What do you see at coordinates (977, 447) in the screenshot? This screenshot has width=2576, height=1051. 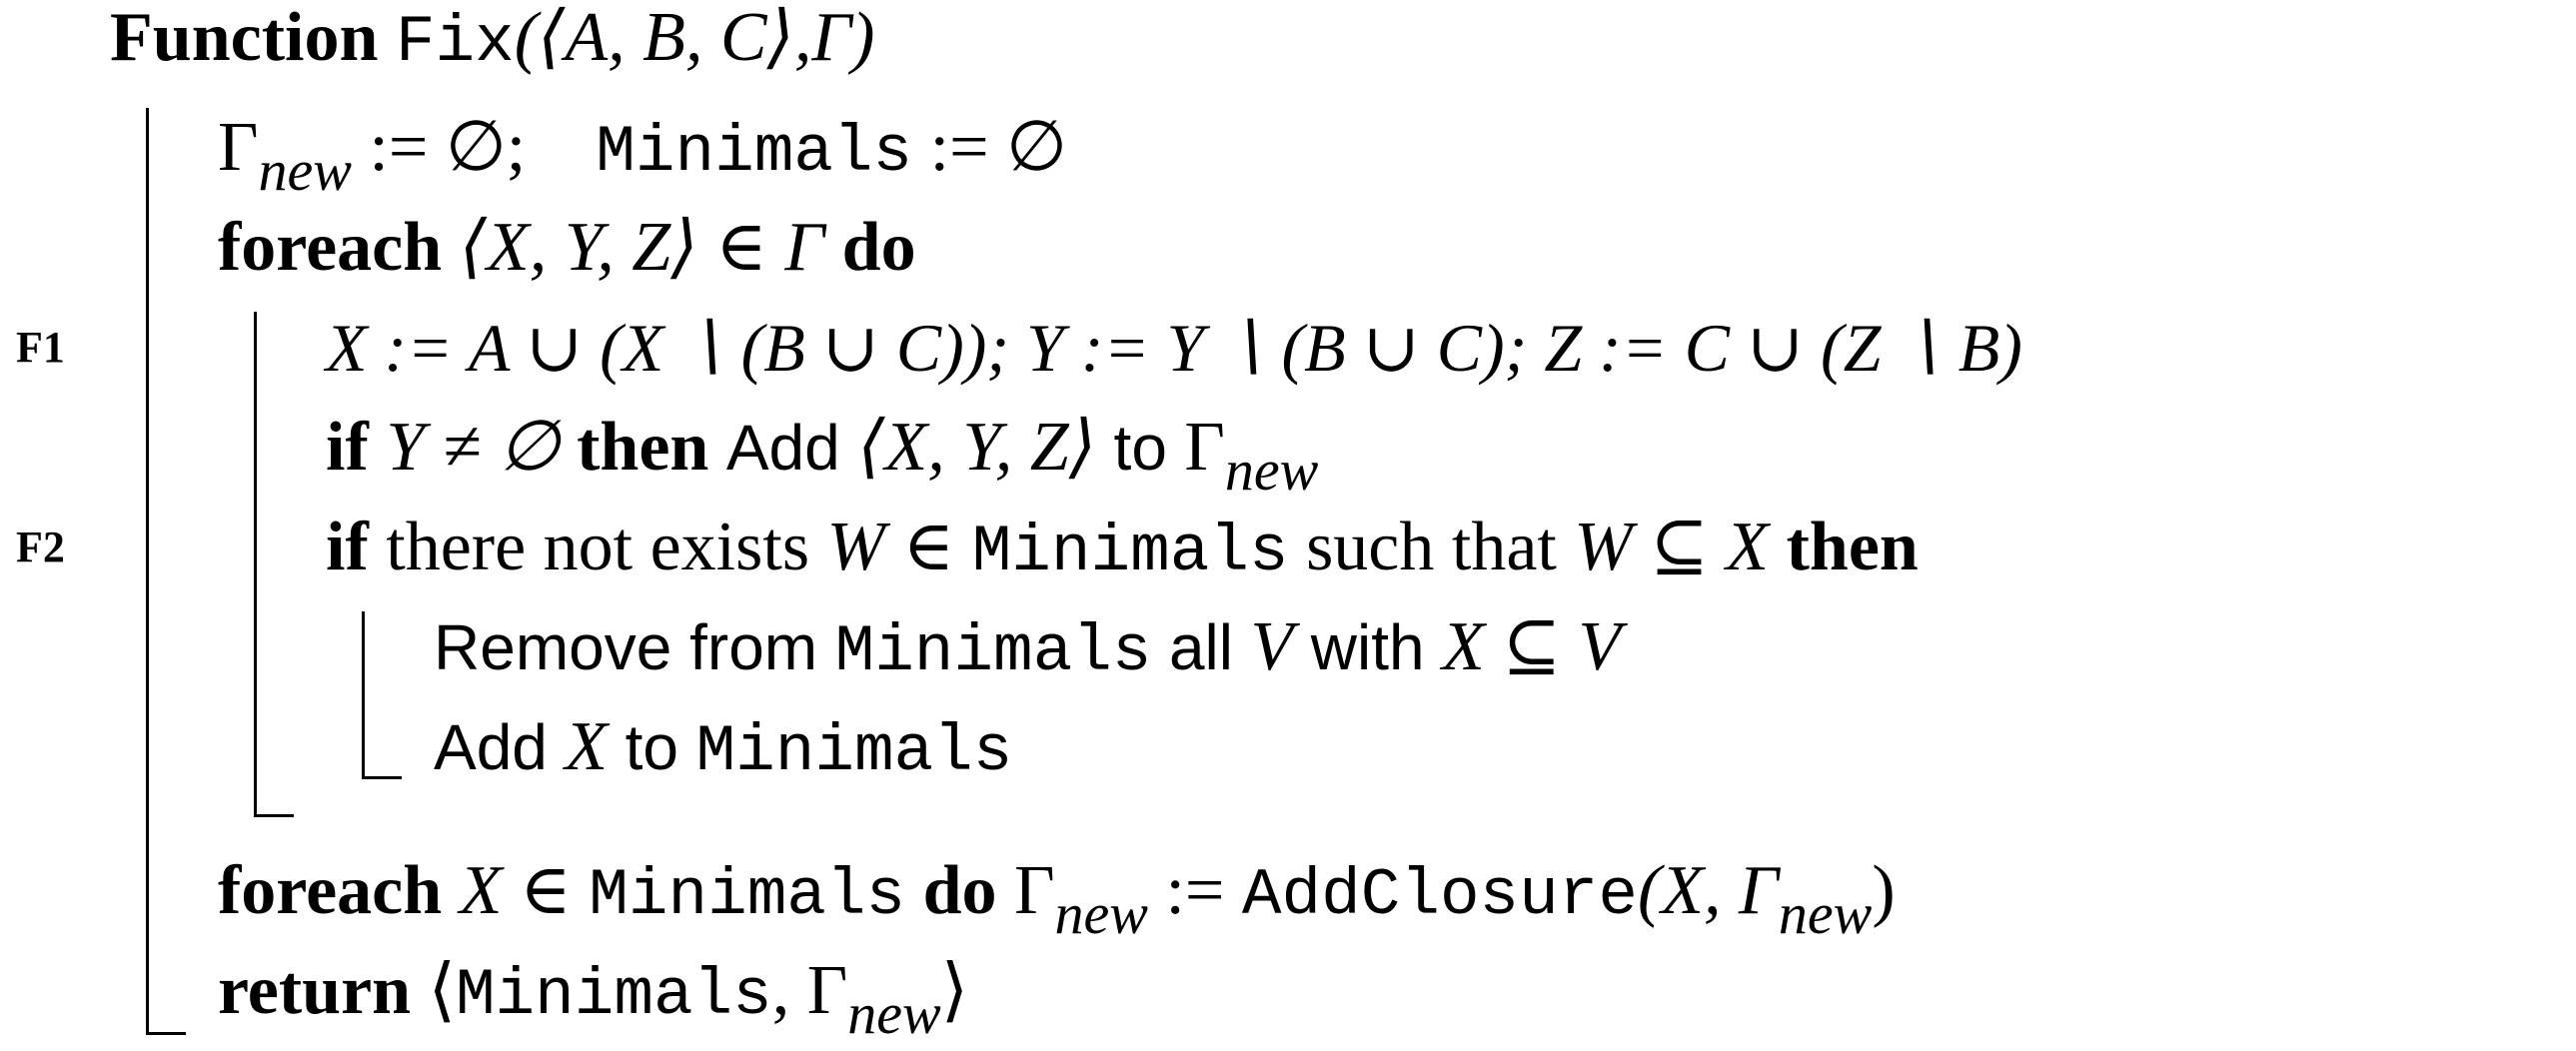 I see `triple-expr: ⟨X, Y, Z⟩` at bounding box center [977, 447].